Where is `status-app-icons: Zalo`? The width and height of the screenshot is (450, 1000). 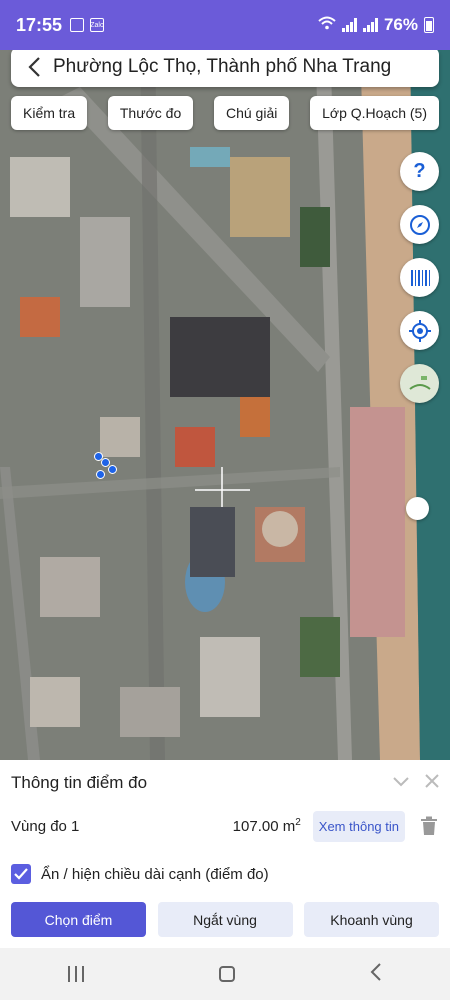 status-app-icons: Zalo is located at coordinates (87, 25).